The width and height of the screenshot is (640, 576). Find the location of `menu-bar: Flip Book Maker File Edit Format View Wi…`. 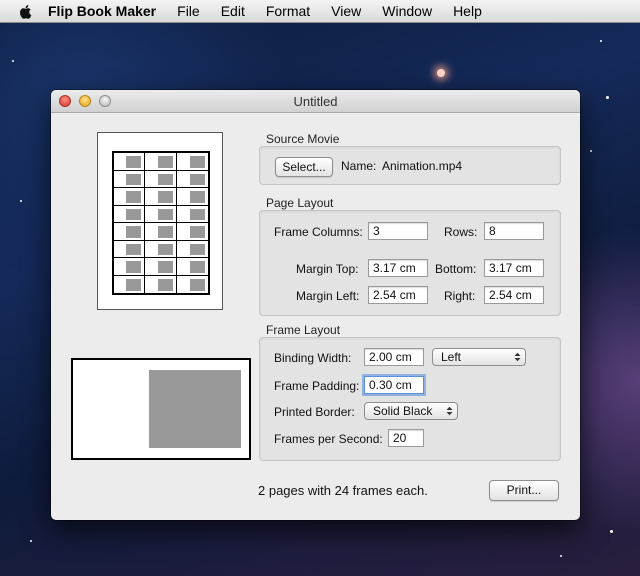

menu-bar: Flip Book Maker File Edit Format View Wi… is located at coordinates (320, 11).